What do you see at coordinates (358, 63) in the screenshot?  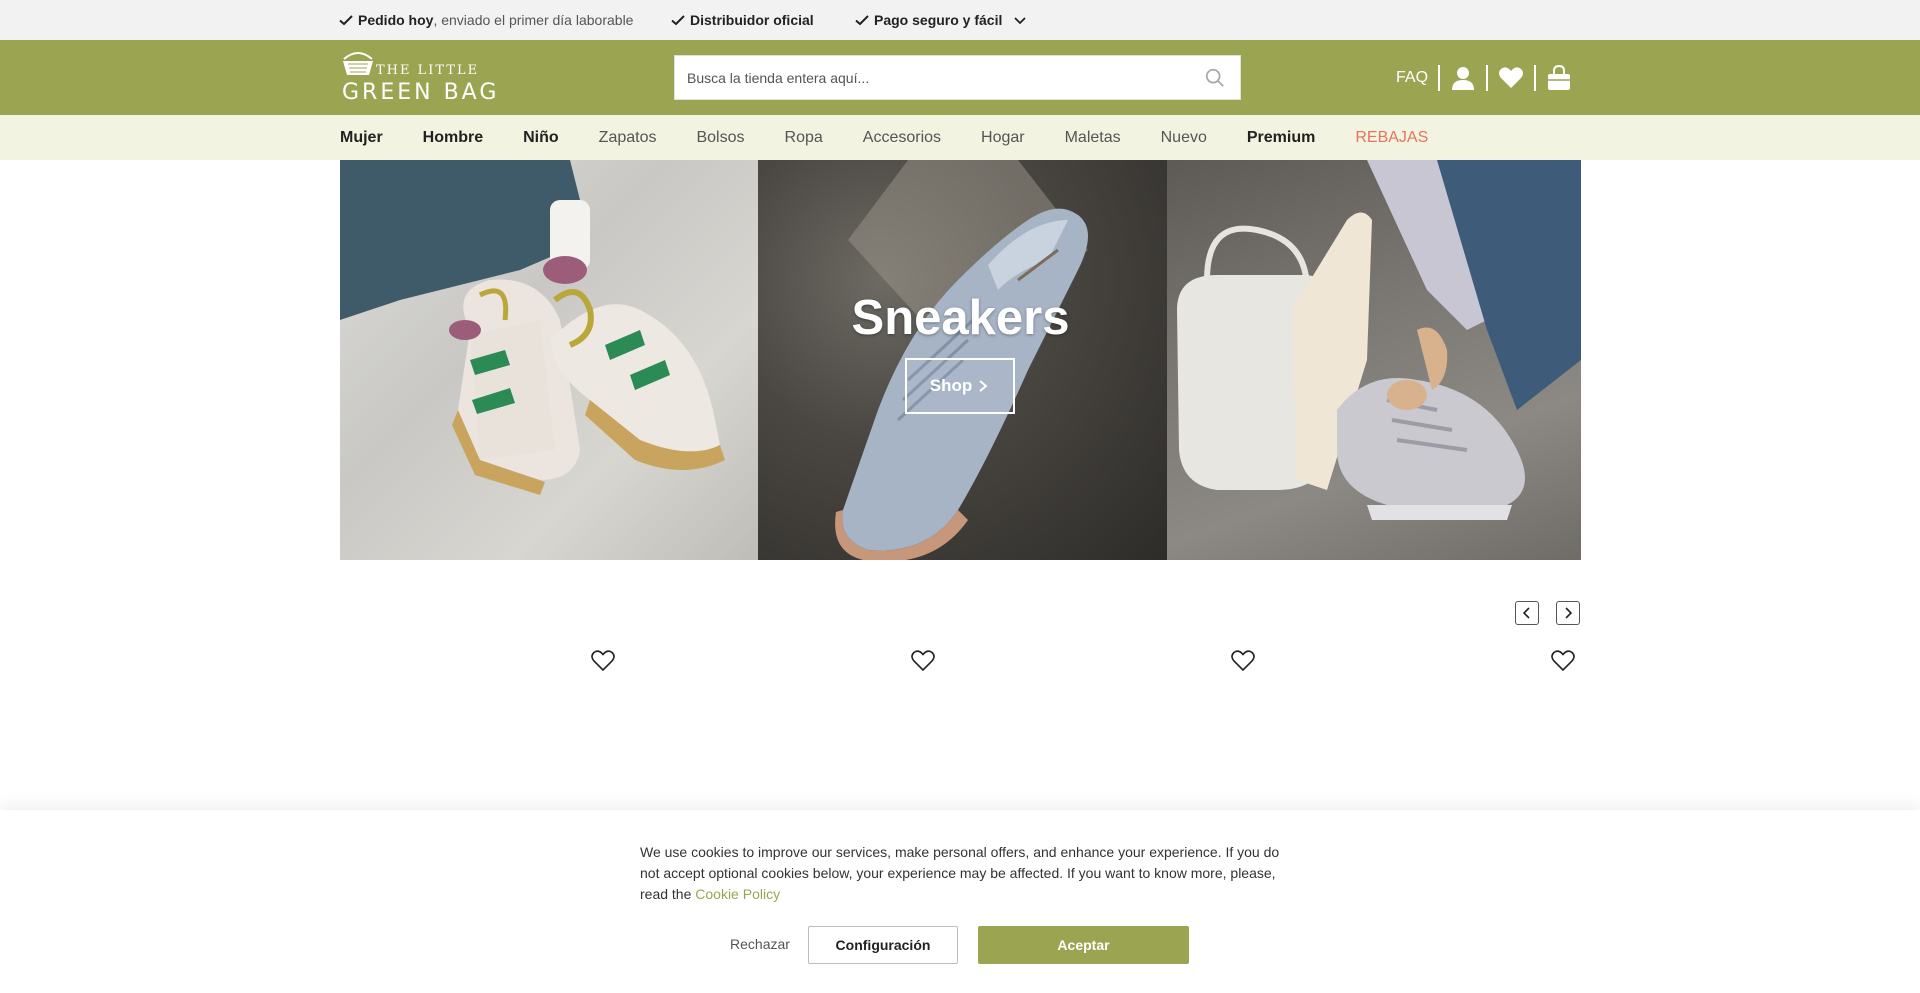 I see `basket-logo-icon` at bounding box center [358, 63].